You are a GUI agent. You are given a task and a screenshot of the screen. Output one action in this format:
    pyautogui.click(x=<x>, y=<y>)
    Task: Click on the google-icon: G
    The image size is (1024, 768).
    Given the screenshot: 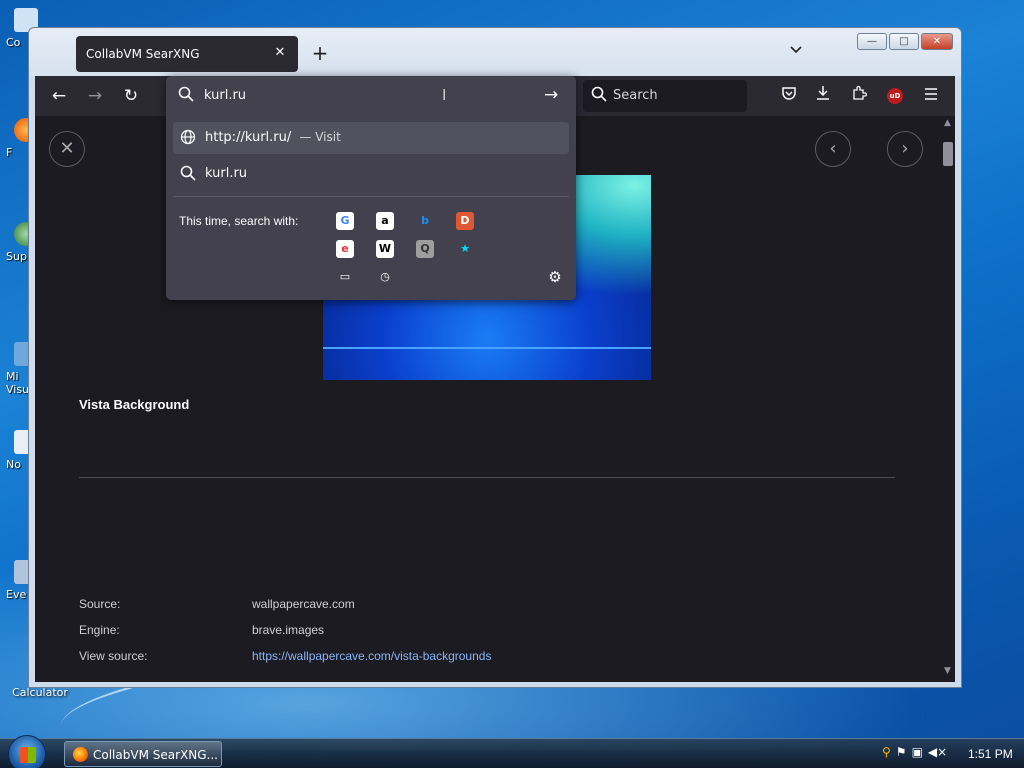 What is the action you would take?
    pyautogui.click(x=345, y=221)
    